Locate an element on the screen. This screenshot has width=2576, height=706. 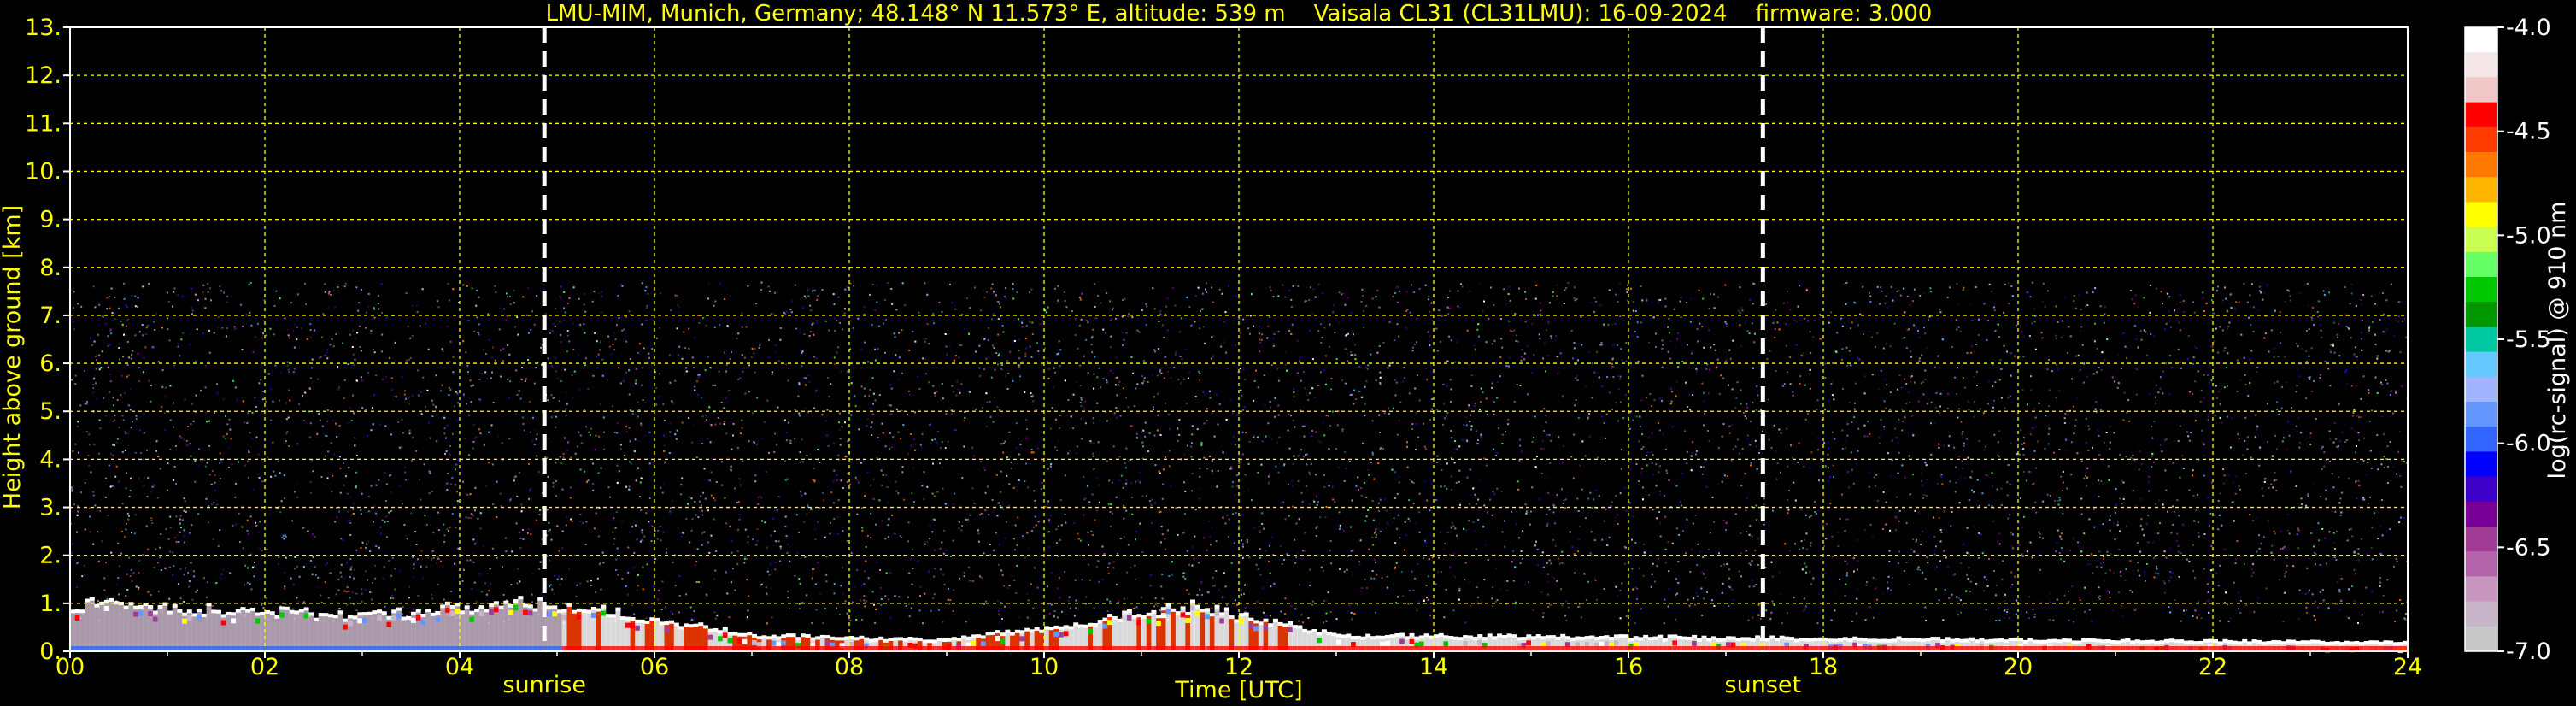
x-tick-label: 10 is located at coordinates (1044, 667).